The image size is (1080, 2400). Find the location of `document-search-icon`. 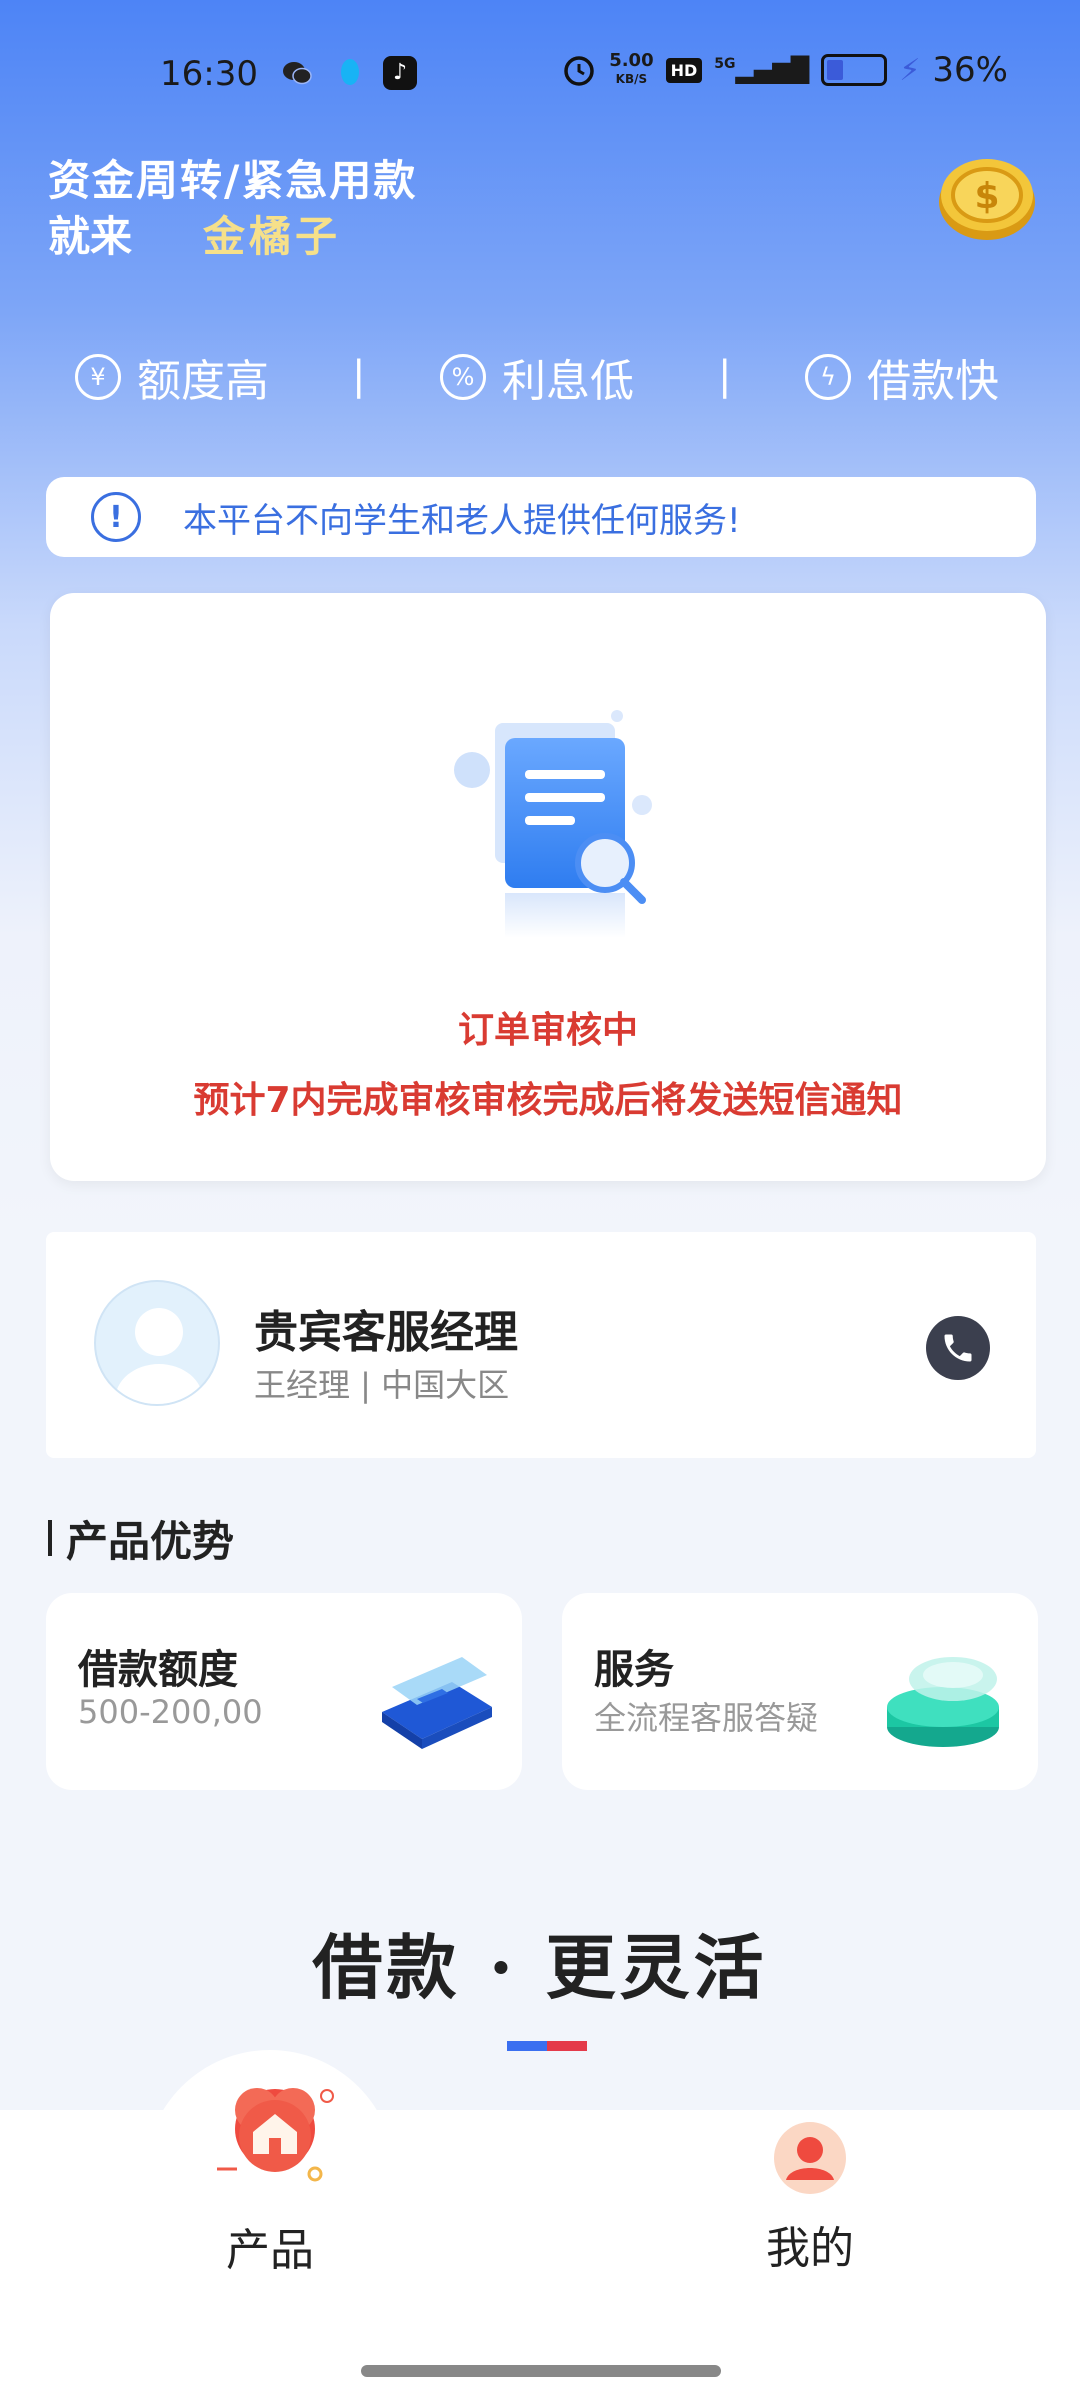

document-search-icon is located at coordinates (553, 824).